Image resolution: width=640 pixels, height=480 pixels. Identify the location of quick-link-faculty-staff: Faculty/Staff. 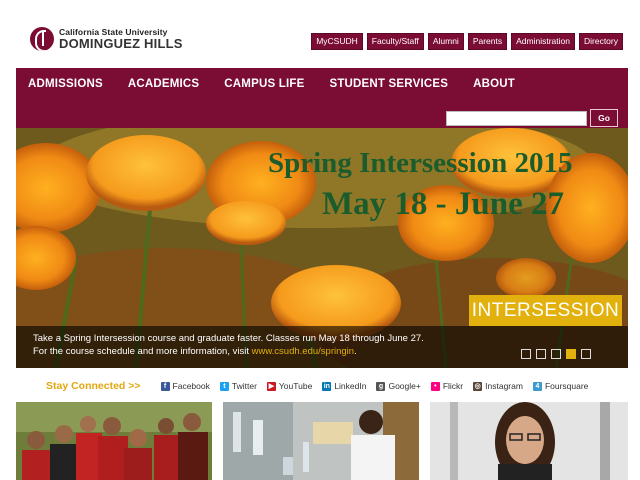
(395, 41).